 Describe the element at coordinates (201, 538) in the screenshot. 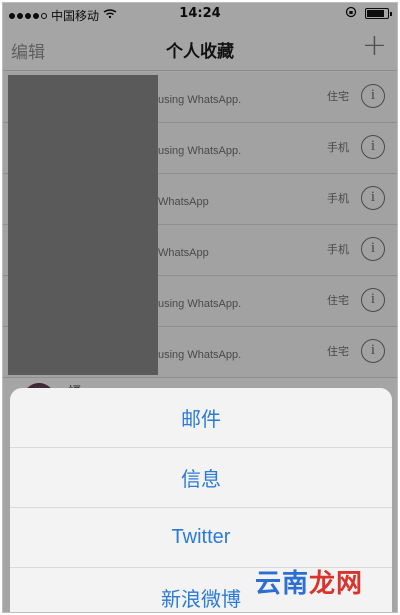

I see `share-twitter-button: Twitter` at that location.